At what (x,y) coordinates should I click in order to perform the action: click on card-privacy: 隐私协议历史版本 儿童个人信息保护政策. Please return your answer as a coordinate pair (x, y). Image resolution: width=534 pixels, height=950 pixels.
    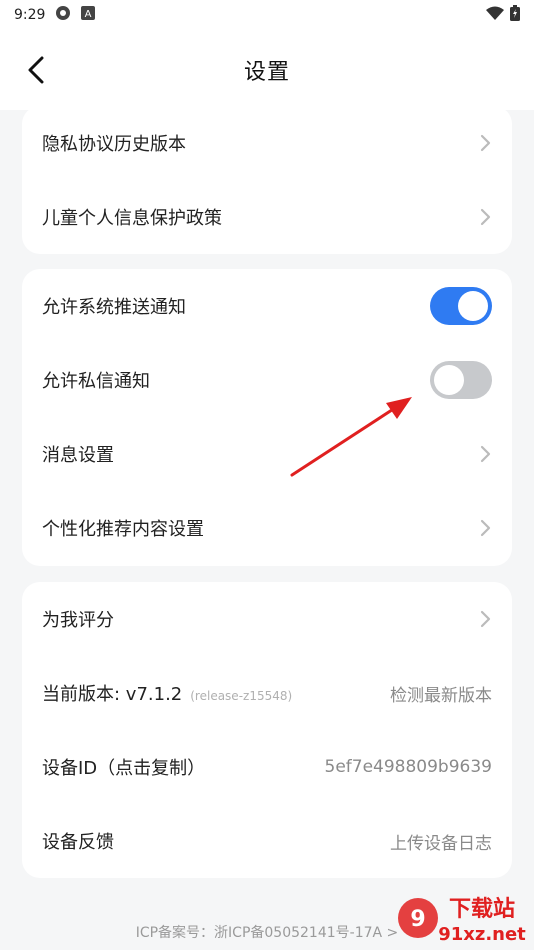
    Looking at the image, I should click on (267, 180).